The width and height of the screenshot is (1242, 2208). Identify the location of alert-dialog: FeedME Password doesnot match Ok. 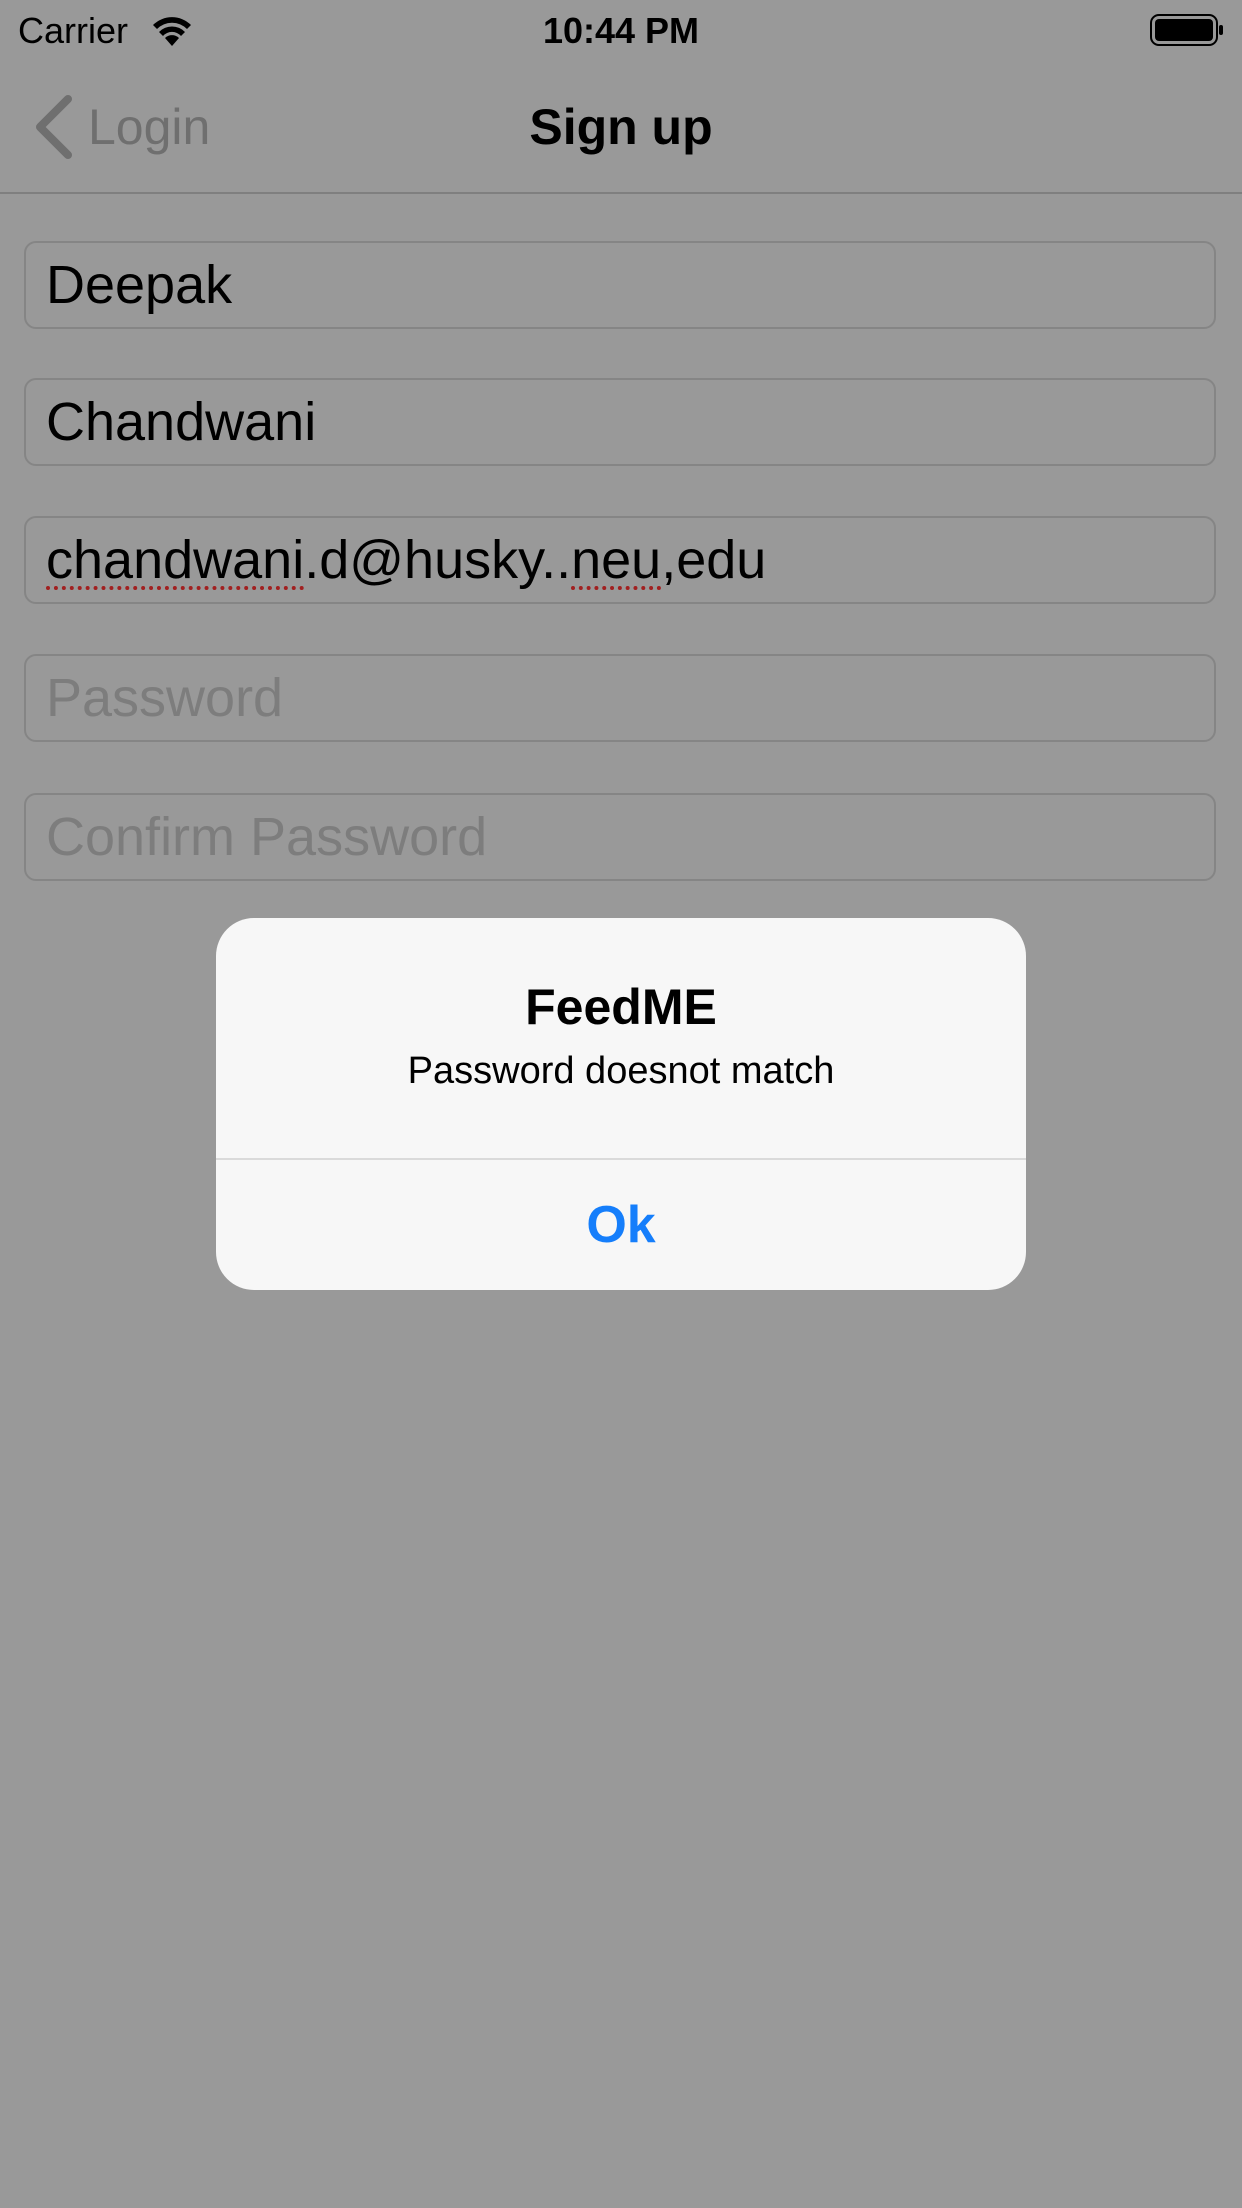
(621, 1104).